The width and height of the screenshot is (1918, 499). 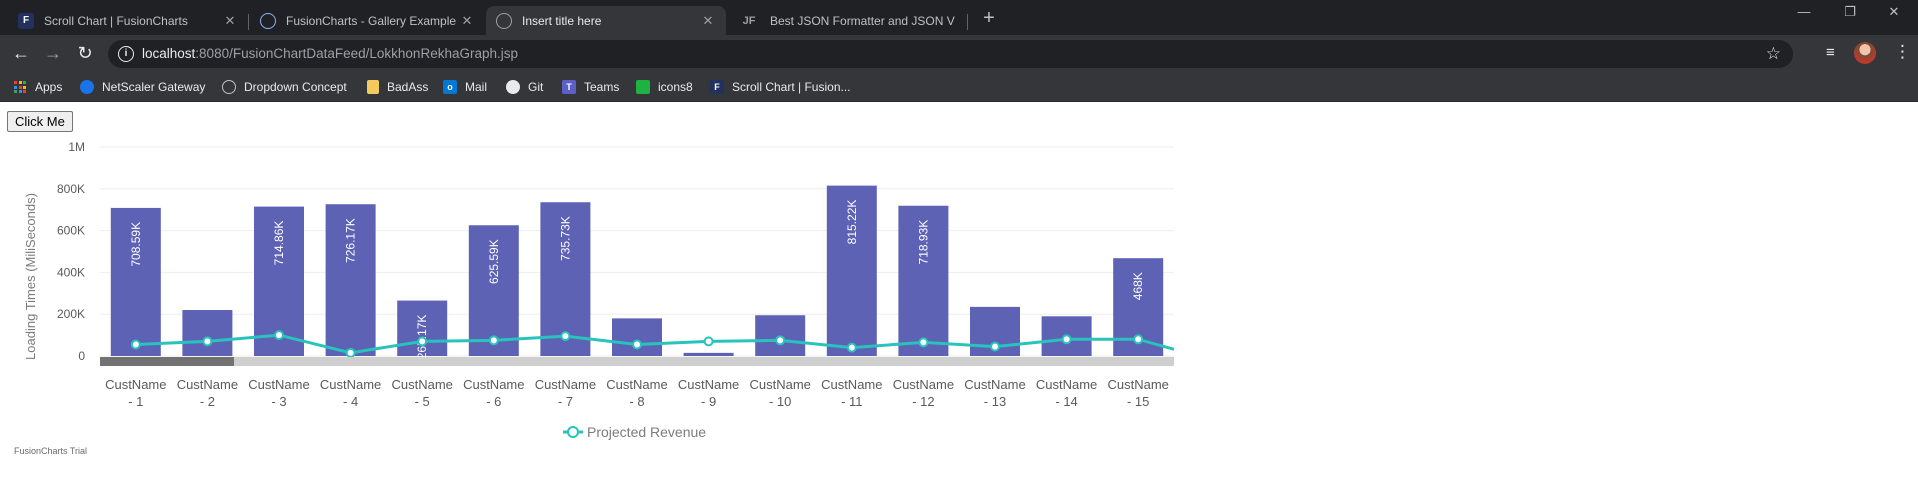 I want to click on x-category-label: CustName - 11, so click(x=851, y=393).